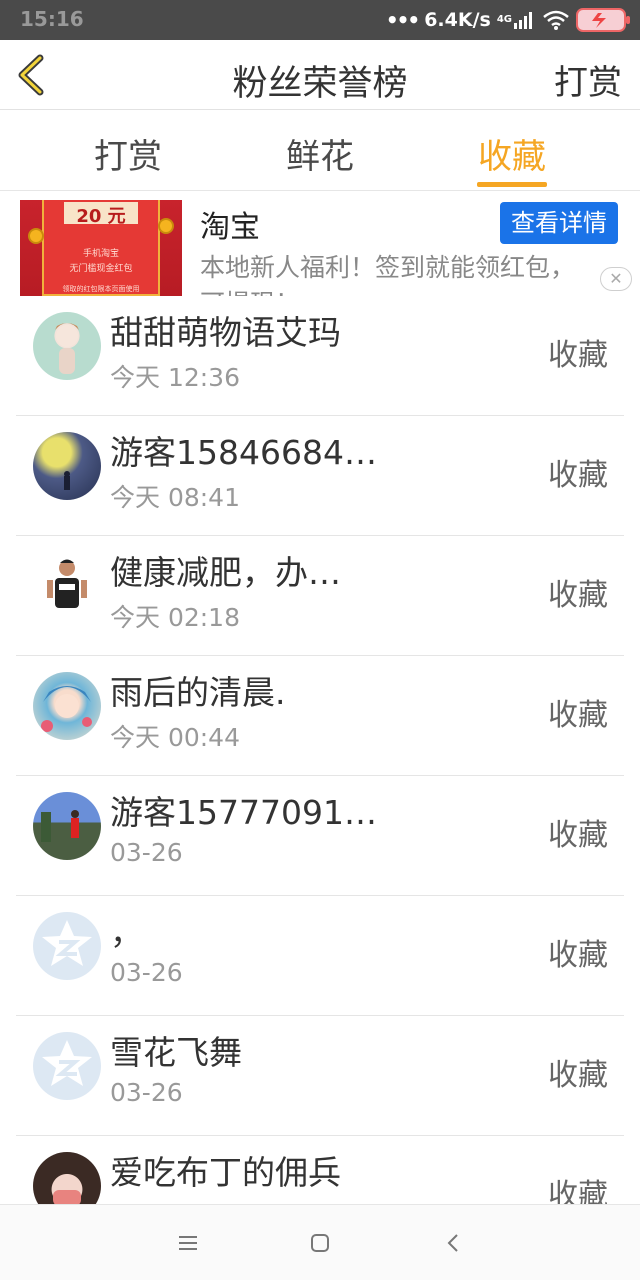 Image resolution: width=640 pixels, height=1280 pixels. I want to click on back-icon, so click(452, 1243).